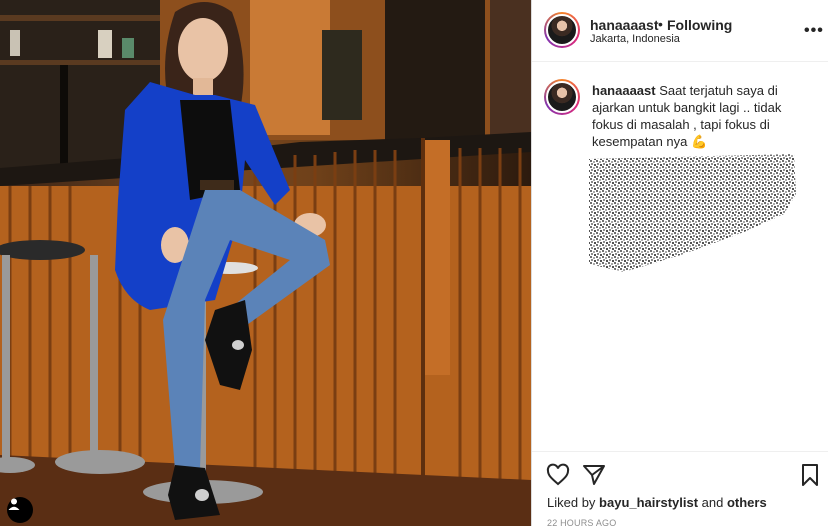 The height and width of the screenshot is (526, 828). Describe the element at coordinates (648, 502) in the screenshot. I see `liked-user: bayu_hairstylist` at that location.